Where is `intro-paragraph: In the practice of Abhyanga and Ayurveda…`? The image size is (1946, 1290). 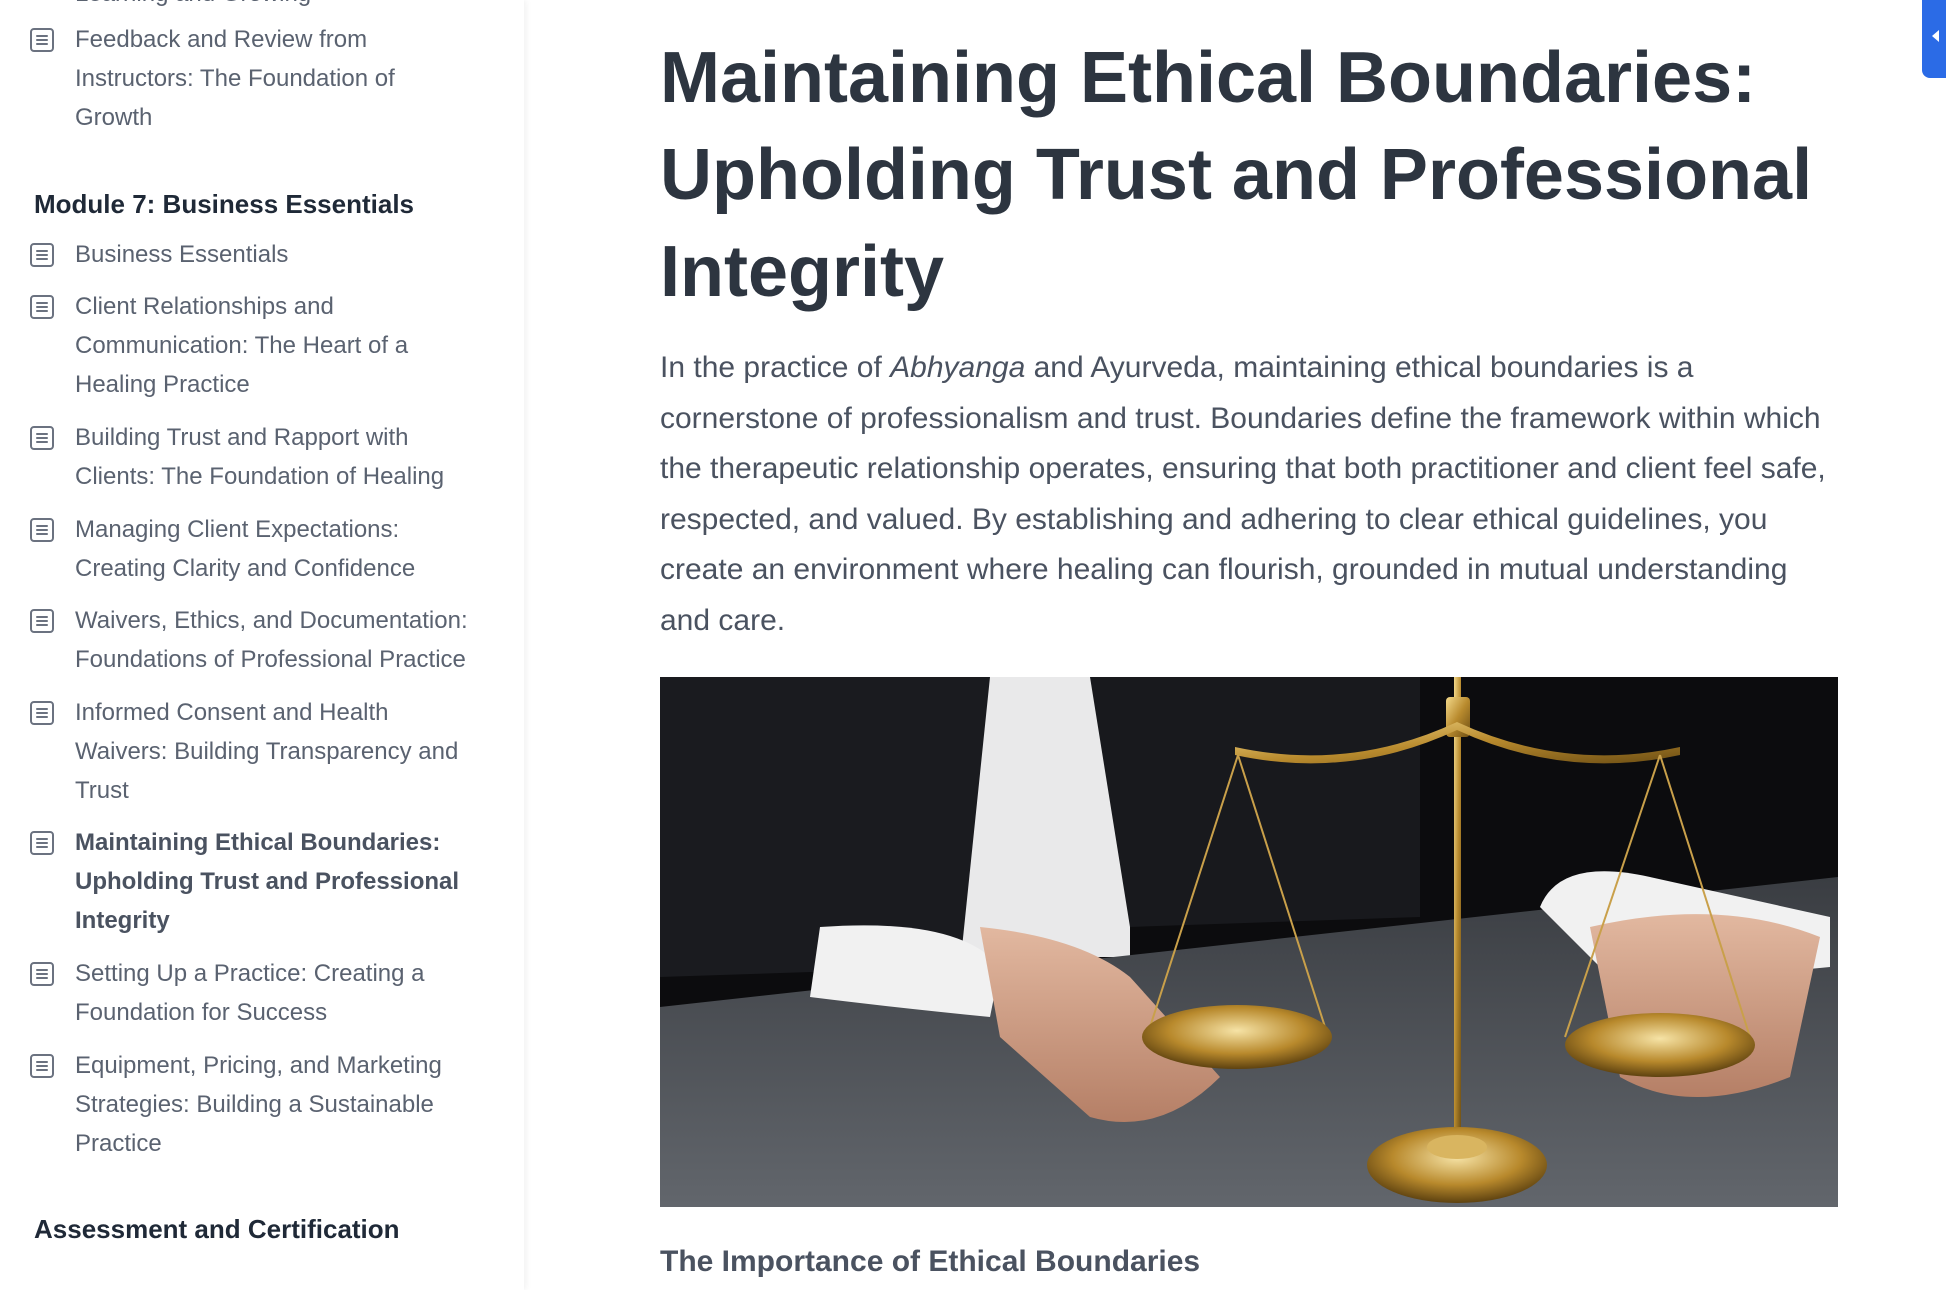 intro-paragraph: In the practice of Abhyanga and Ayurveda… is located at coordinates (1250, 494).